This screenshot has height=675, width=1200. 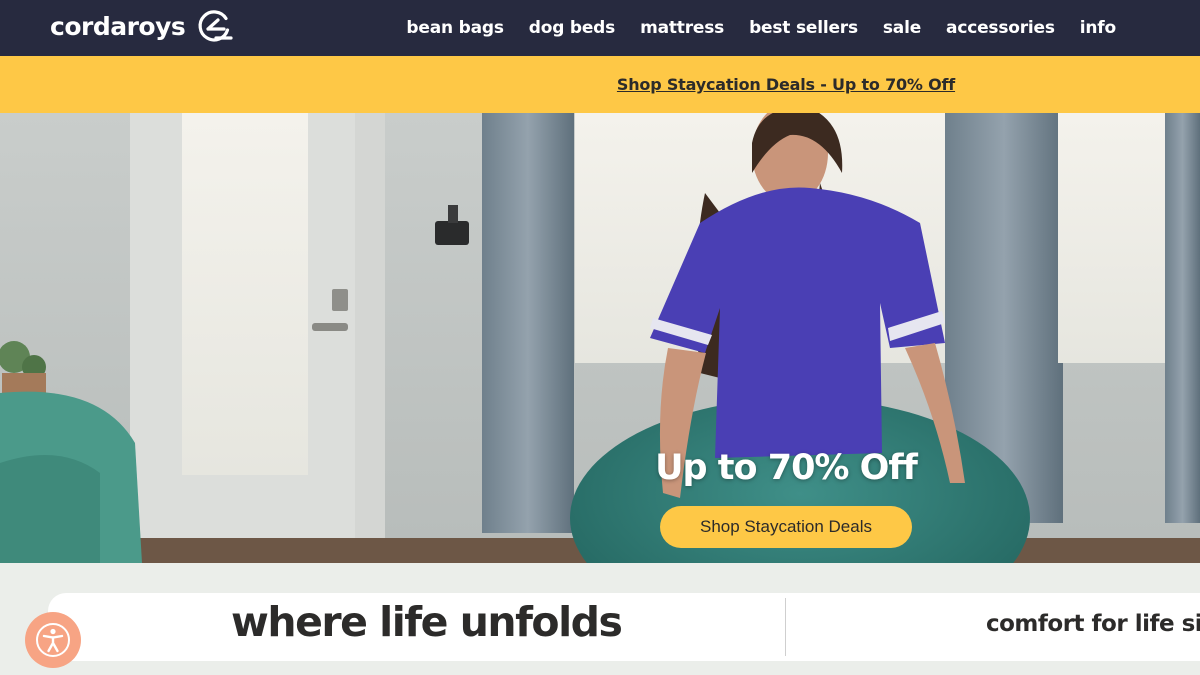 What do you see at coordinates (902, 28) in the screenshot?
I see `nav-sale: sale` at bounding box center [902, 28].